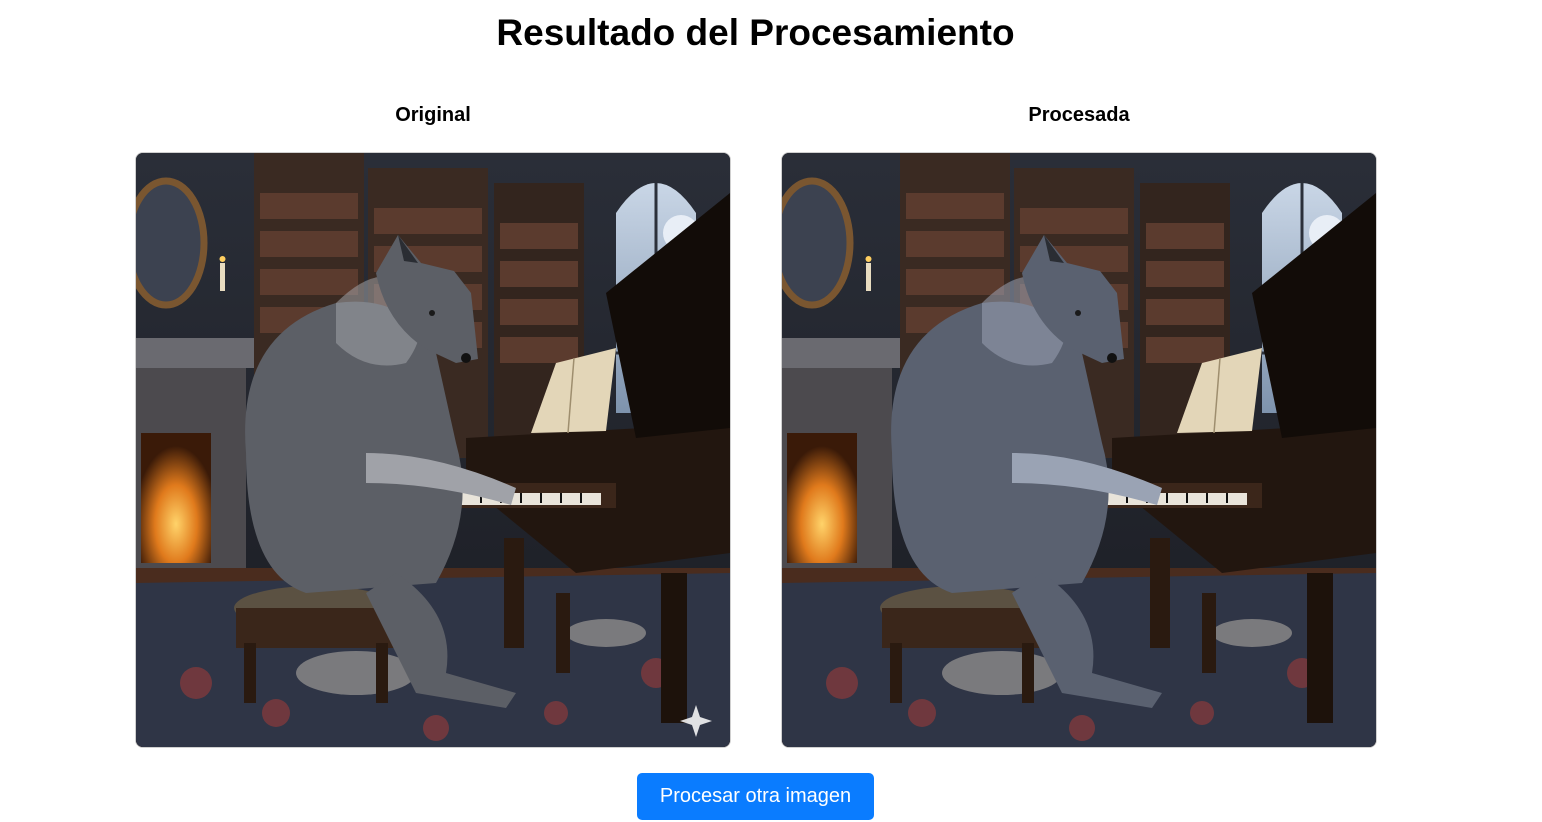 The height and width of the screenshot is (822, 1542). What do you see at coordinates (1079, 115) in the screenshot?
I see `processed-label: Procesada` at bounding box center [1079, 115].